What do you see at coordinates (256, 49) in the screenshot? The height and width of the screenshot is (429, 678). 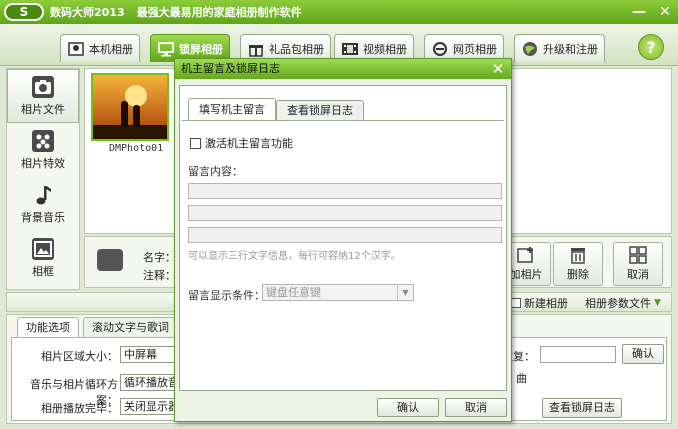 I see `gift-icon` at bounding box center [256, 49].